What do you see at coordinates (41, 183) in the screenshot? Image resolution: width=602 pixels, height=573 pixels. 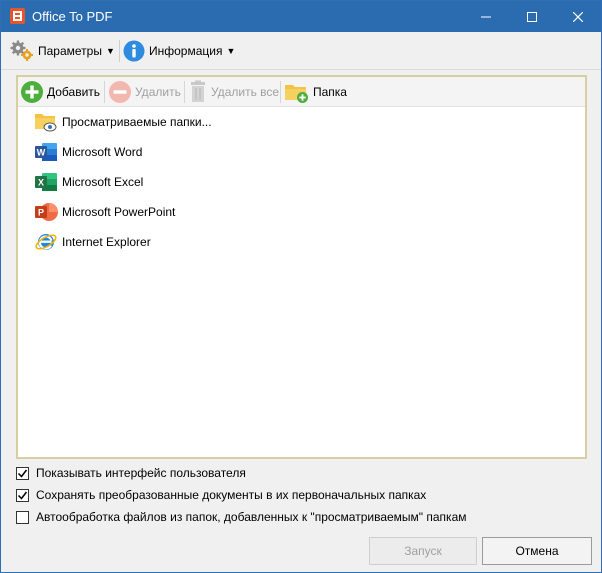 I see `svg-text: X` at bounding box center [41, 183].